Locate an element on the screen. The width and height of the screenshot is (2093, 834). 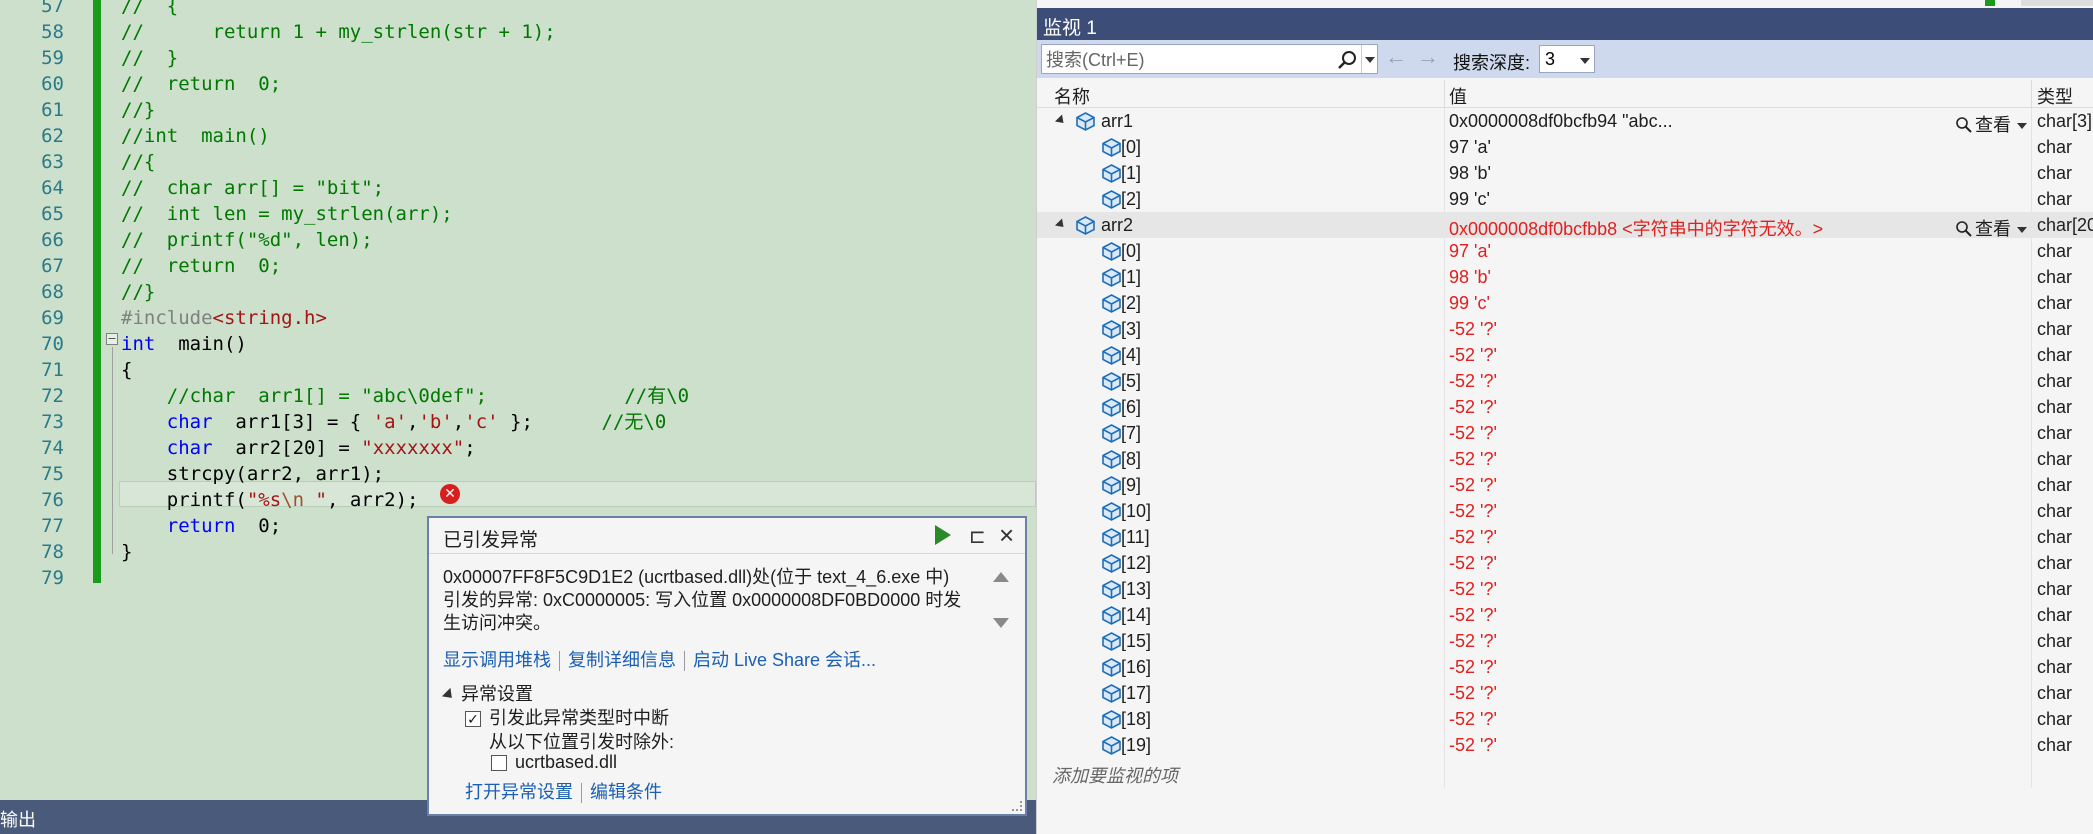
code-line: #include<string.h> is located at coordinates (224, 318).